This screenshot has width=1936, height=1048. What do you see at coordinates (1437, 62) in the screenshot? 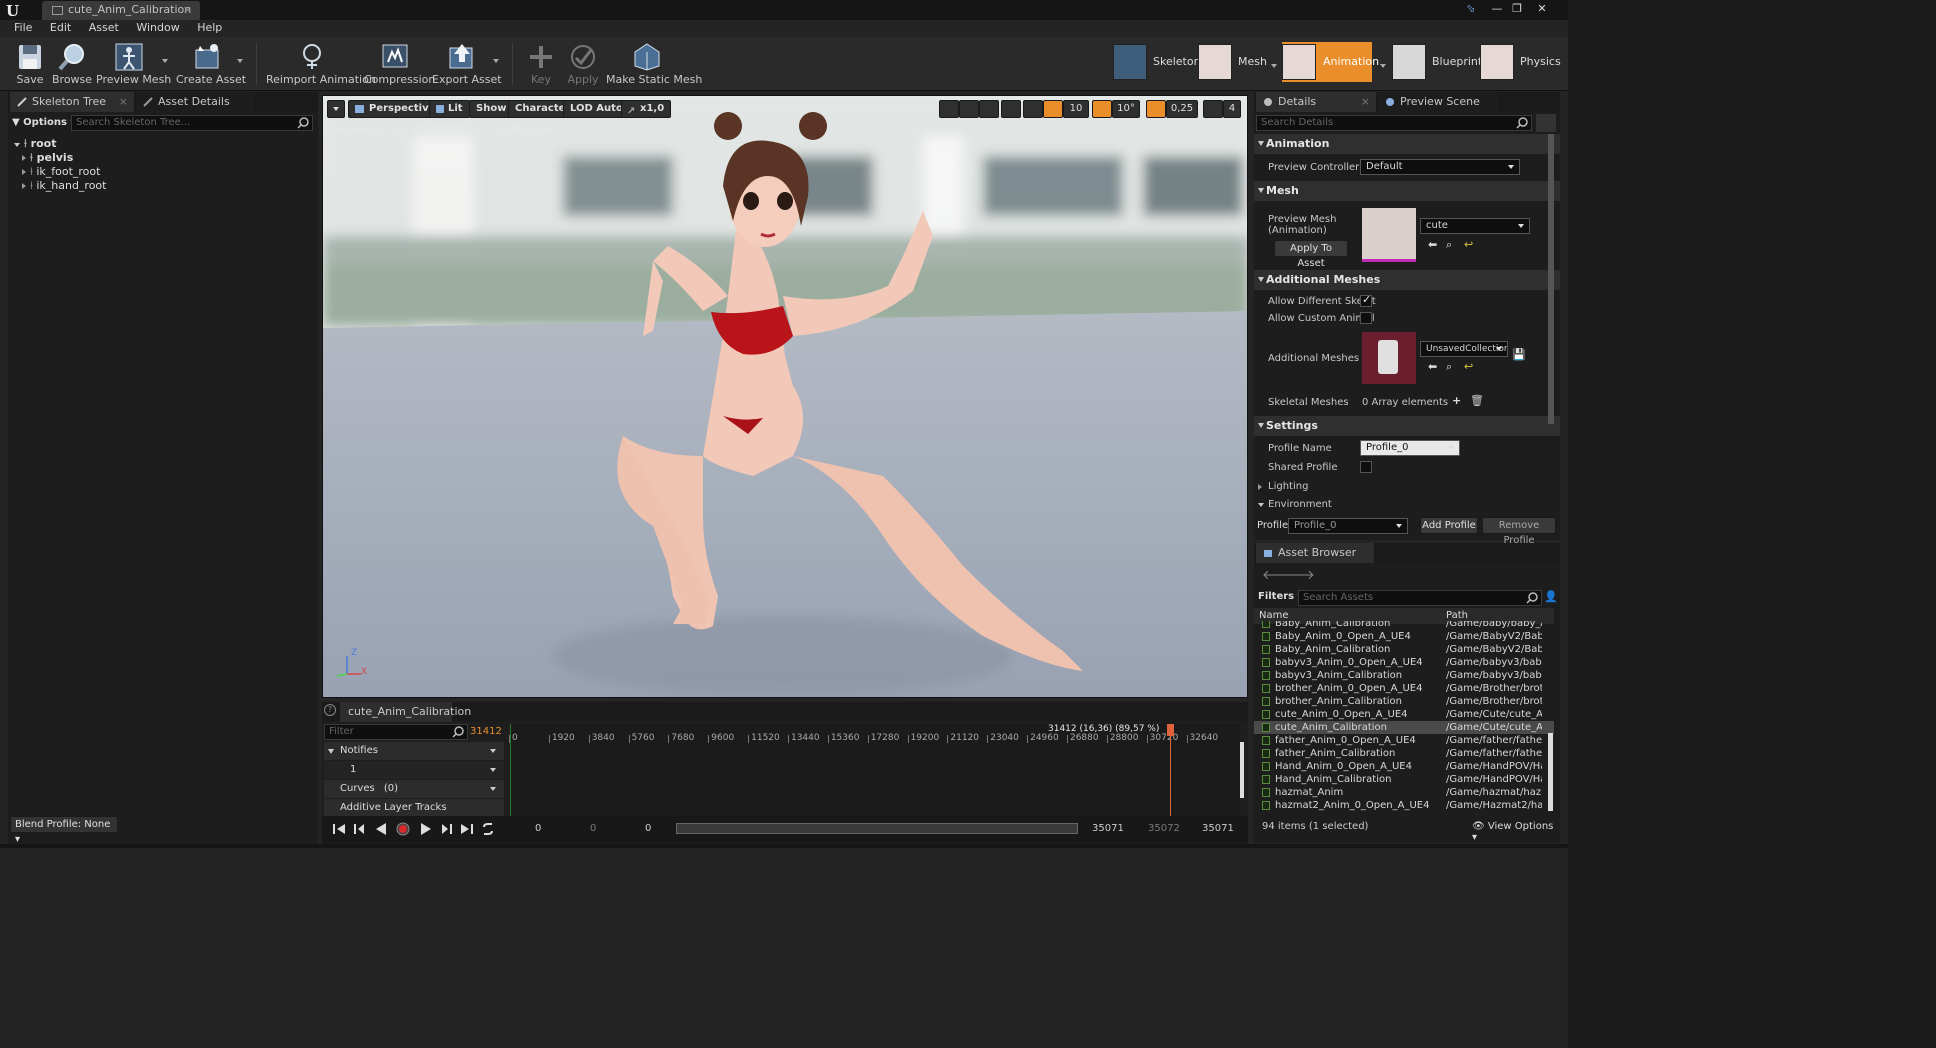
I see `mode-blueprint: Blueprint` at bounding box center [1437, 62].